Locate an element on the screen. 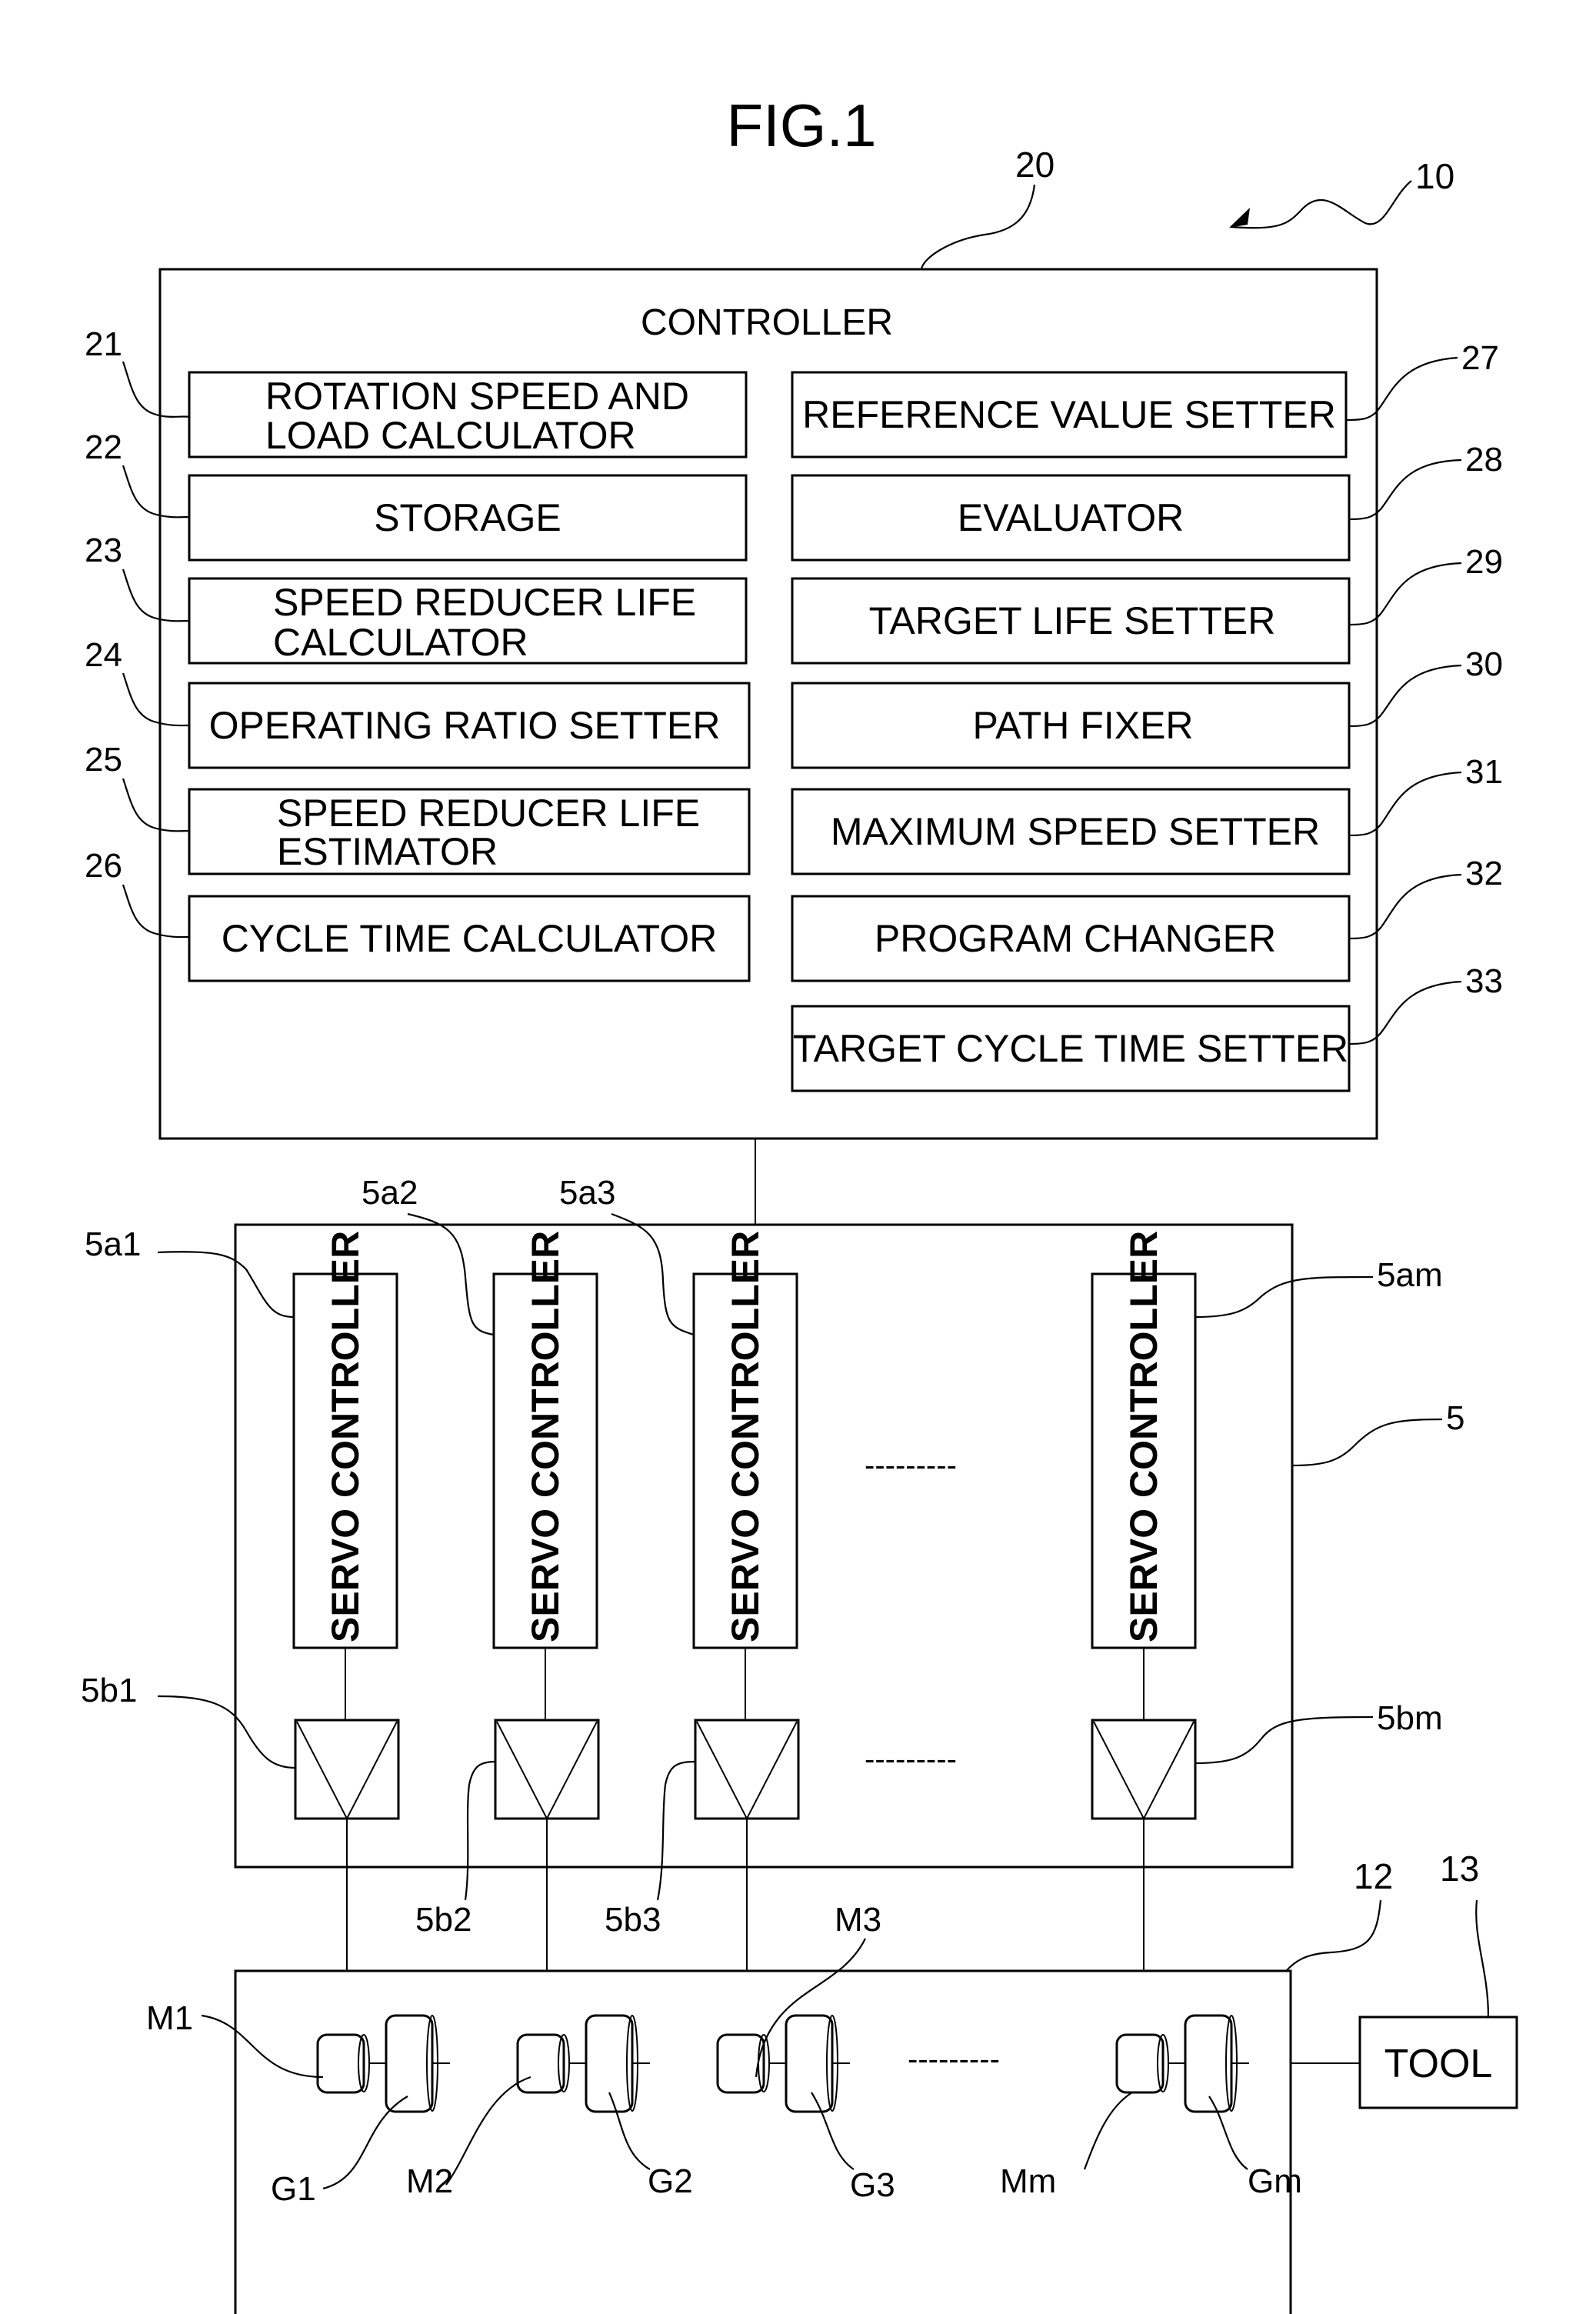 The width and height of the screenshot is (1596, 2314). svg-text: 33 is located at coordinates (1484, 981).